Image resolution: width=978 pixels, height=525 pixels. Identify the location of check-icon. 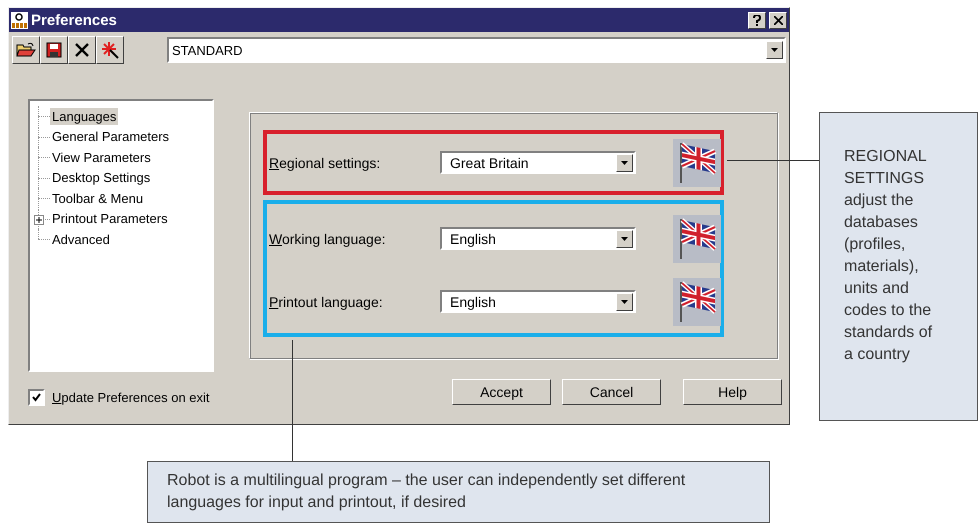
(36, 397).